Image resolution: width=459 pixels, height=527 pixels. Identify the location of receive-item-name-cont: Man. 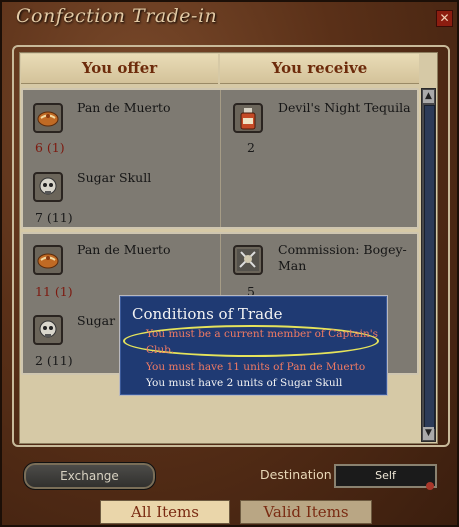
(292, 265).